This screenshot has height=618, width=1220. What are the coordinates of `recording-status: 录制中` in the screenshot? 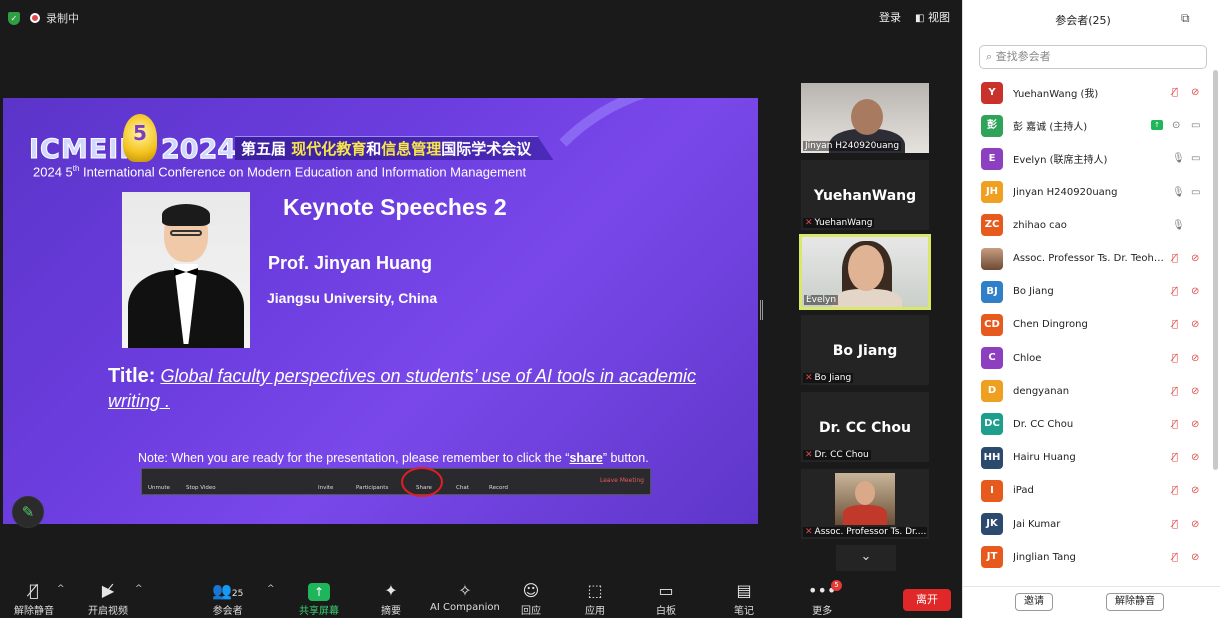 It's located at (62, 18).